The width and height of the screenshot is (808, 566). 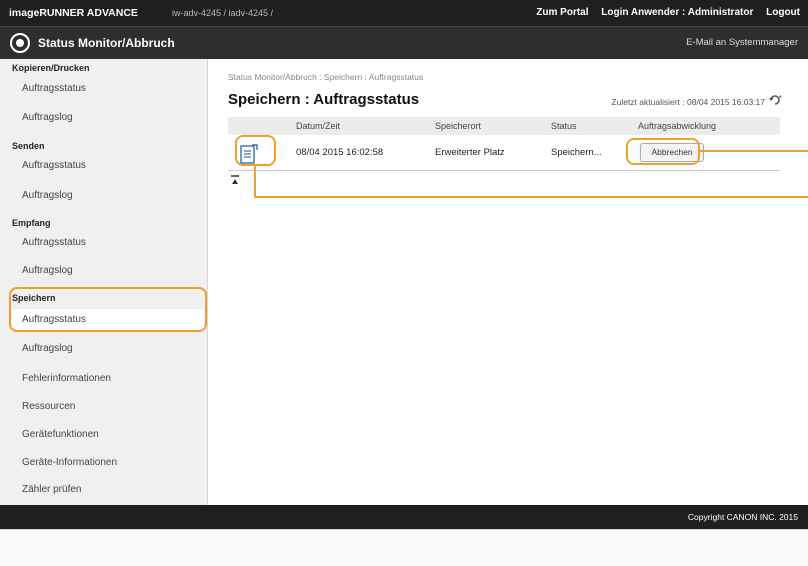 I want to click on column-header-location: Speicherort, so click(x=458, y=126).